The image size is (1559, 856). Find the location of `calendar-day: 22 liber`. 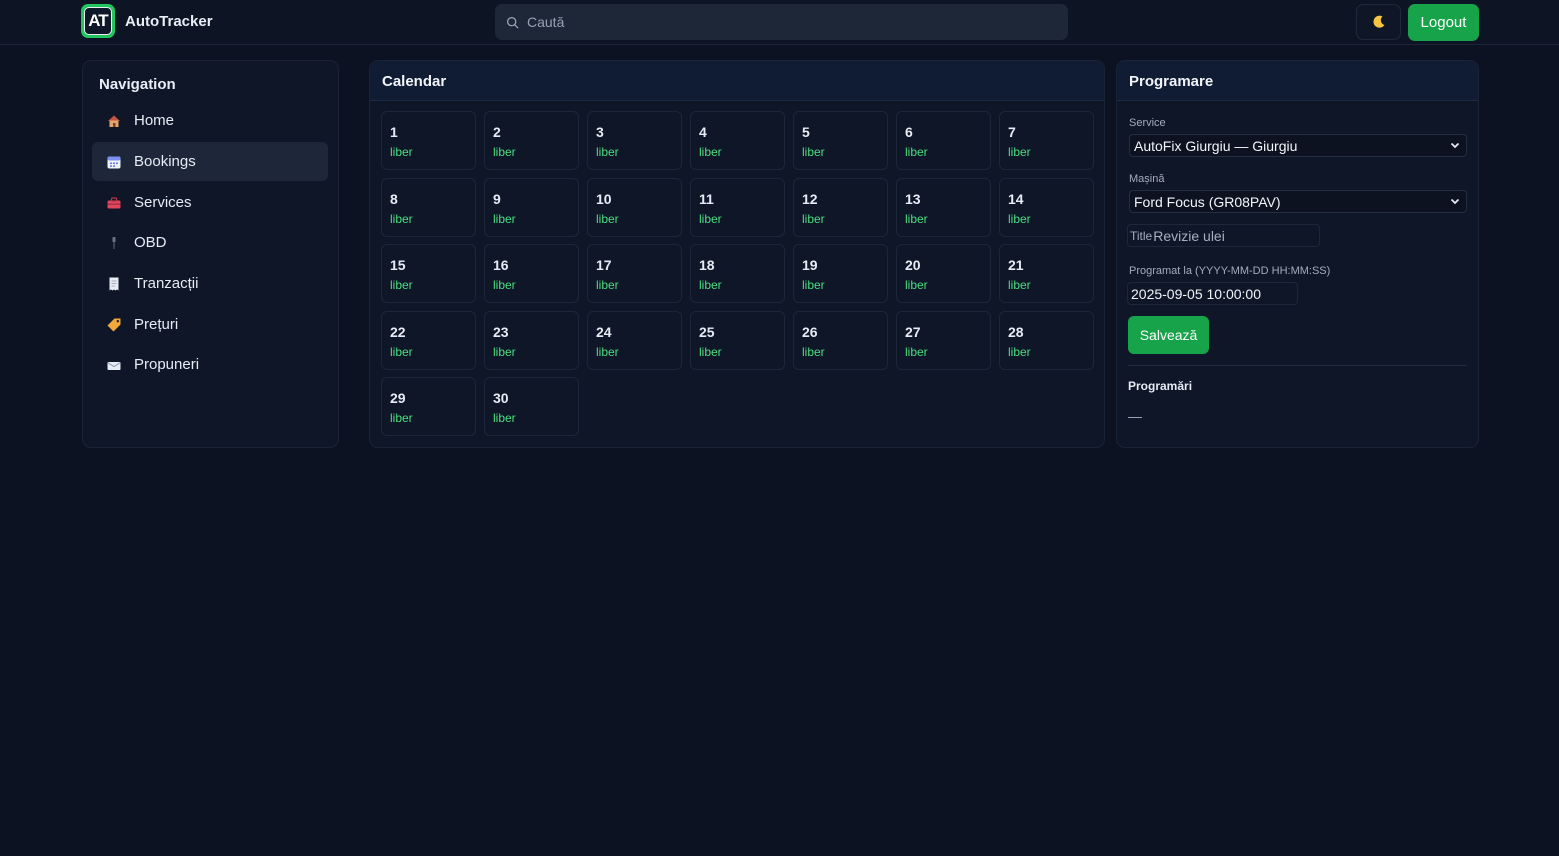

calendar-day: 22 liber is located at coordinates (428, 340).